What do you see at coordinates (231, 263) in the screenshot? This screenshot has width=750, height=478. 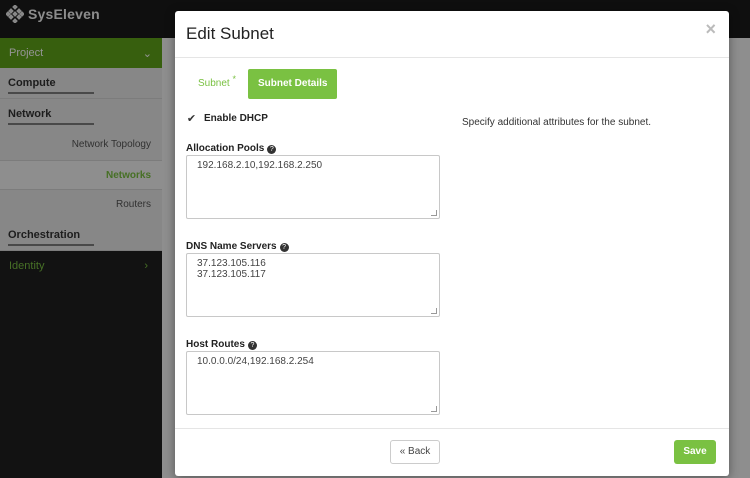 I see `textarea-line: 37.123.105.116` at bounding box center [231, 263].